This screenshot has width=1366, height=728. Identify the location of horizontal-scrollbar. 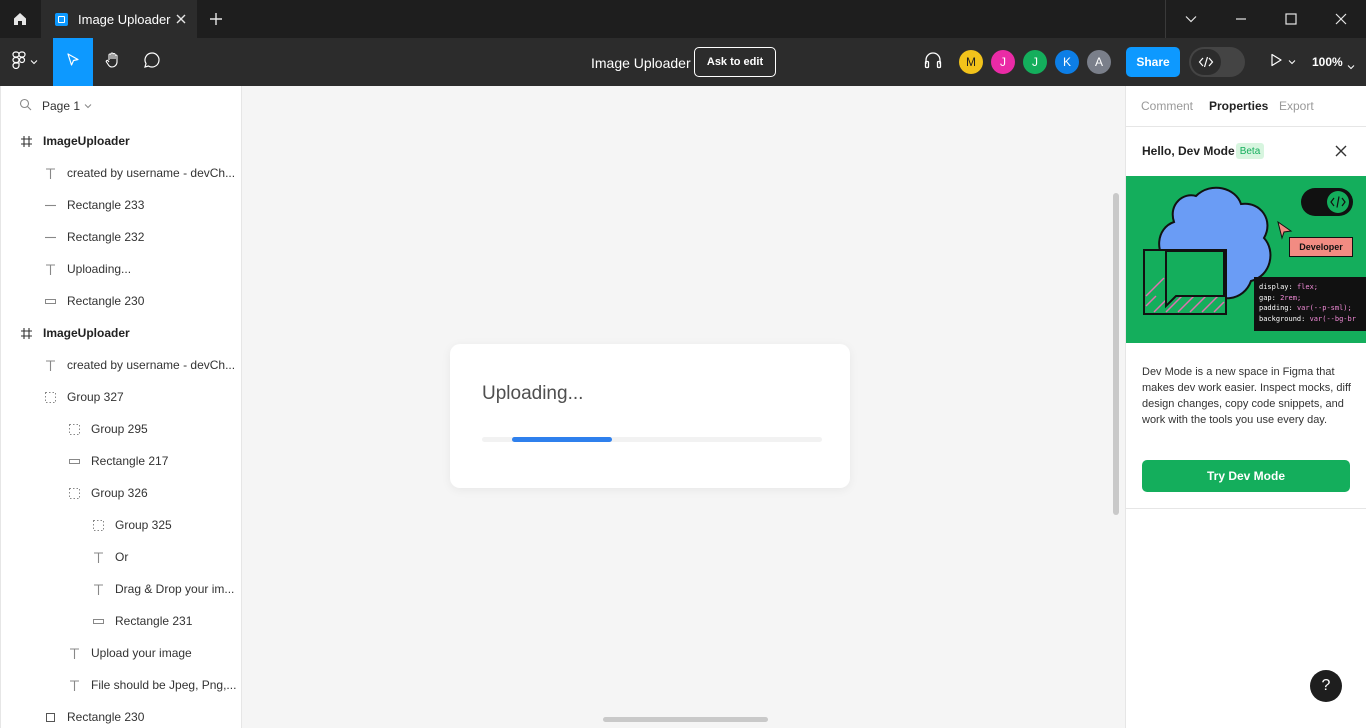
(685, 719).